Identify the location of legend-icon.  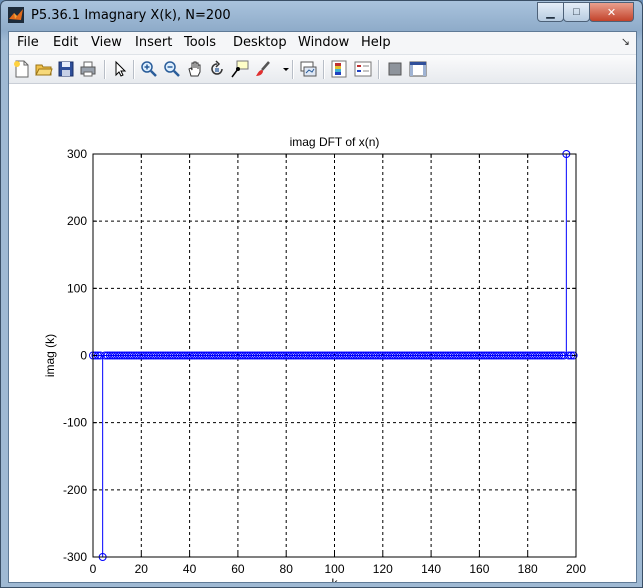
(363, 69).